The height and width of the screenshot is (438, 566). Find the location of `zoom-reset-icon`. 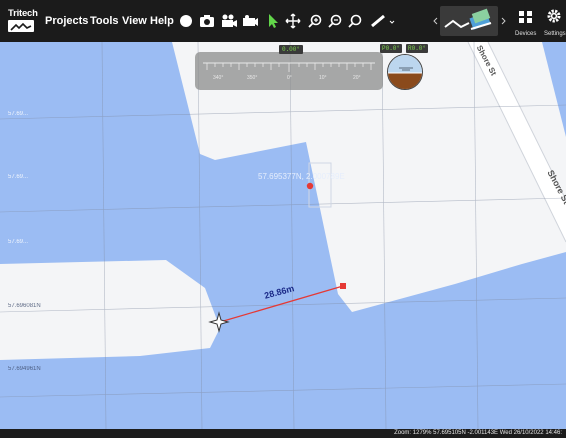

zoom-reset-icon is located at coordinates (355, 21).